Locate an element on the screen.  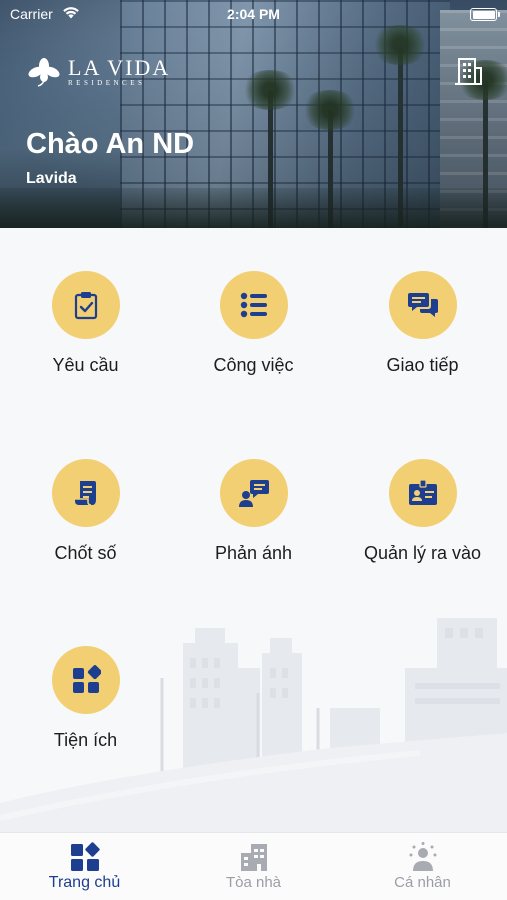
menu-label: Yêu cầu is located at coordinates (85, 365).